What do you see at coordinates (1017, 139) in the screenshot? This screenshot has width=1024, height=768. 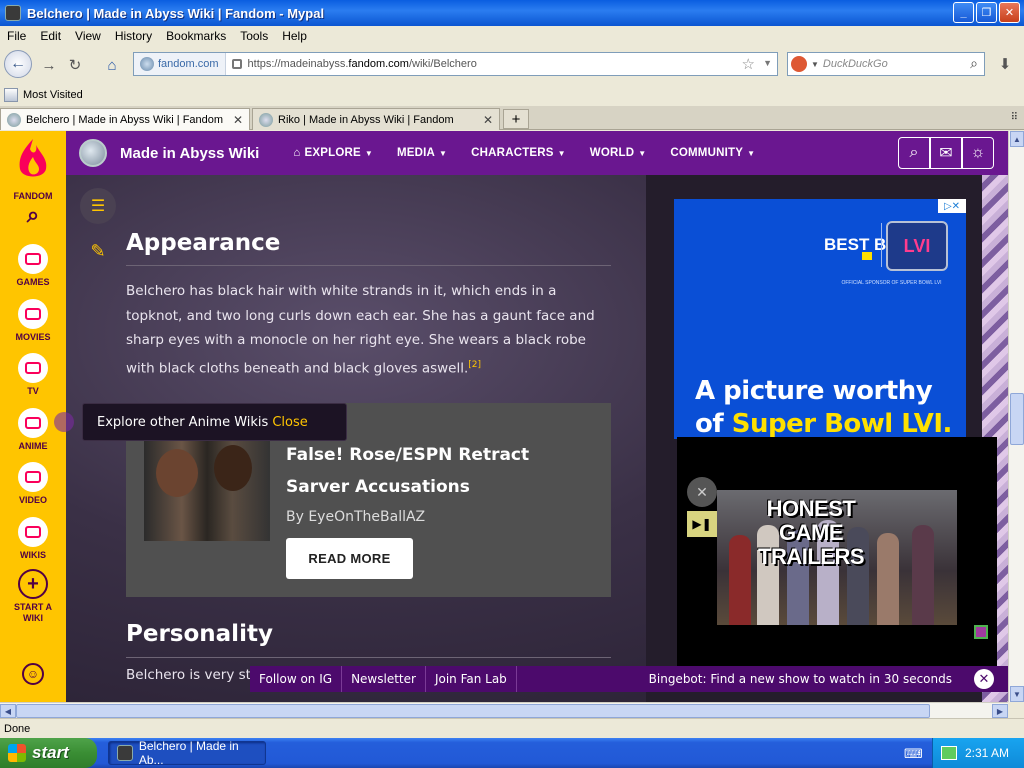 I see `scroll-up-icon: ▲` at bounding box center [1017, 139].